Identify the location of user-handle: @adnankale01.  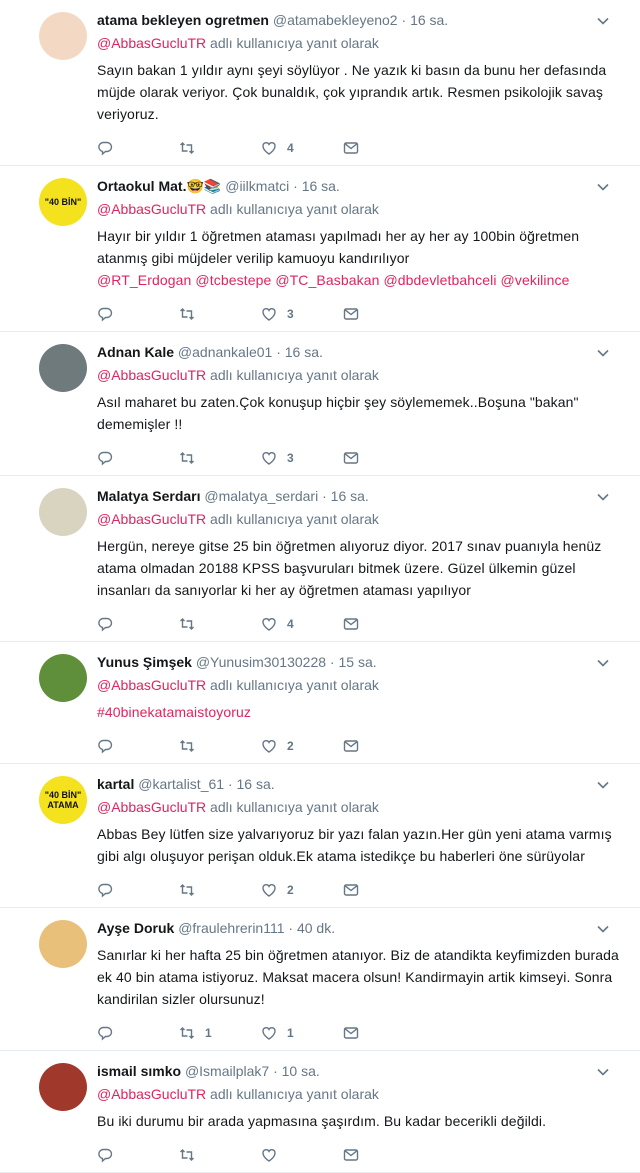
(225, 352).